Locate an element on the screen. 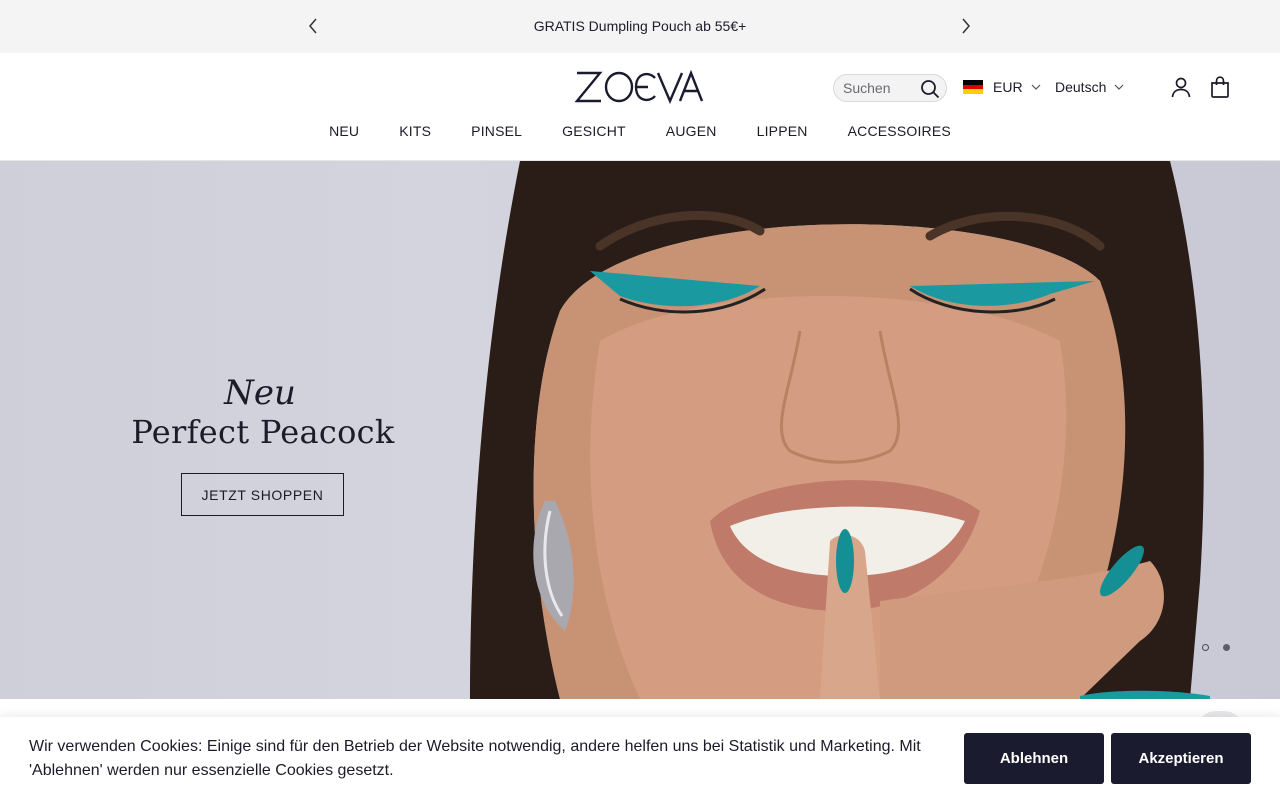 The height and width of the screenshot is (800, 1280). shop-now-button: JETZT SHOPPEN is located at coordinates (262, 494).